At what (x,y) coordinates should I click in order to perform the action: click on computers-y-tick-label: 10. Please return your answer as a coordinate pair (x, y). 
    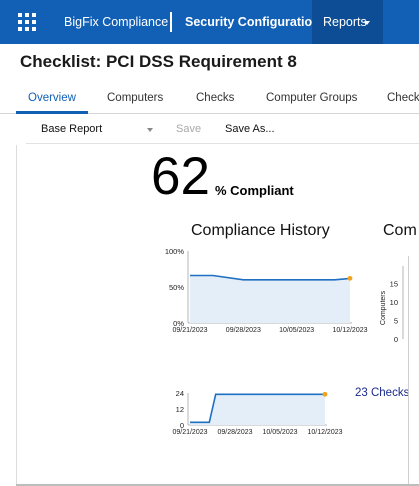
    Looking at the image, I should click on (394, 302).